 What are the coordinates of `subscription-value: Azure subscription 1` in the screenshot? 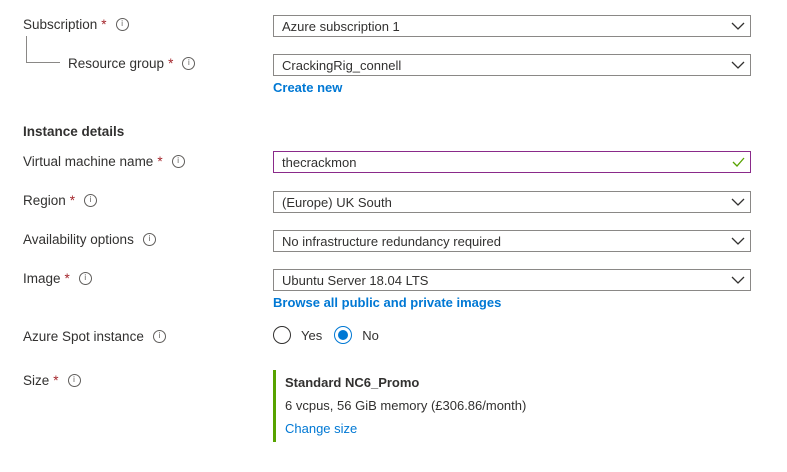 It's located at (341, 26).